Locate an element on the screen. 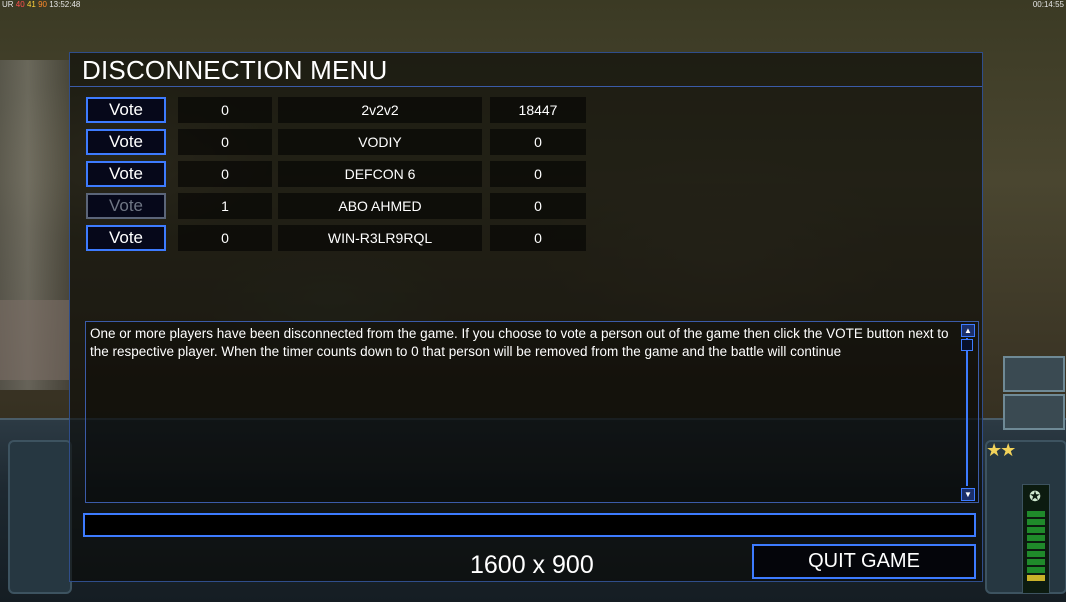  scroll-up-icon: ▲ is located at coordinates (968, 330).